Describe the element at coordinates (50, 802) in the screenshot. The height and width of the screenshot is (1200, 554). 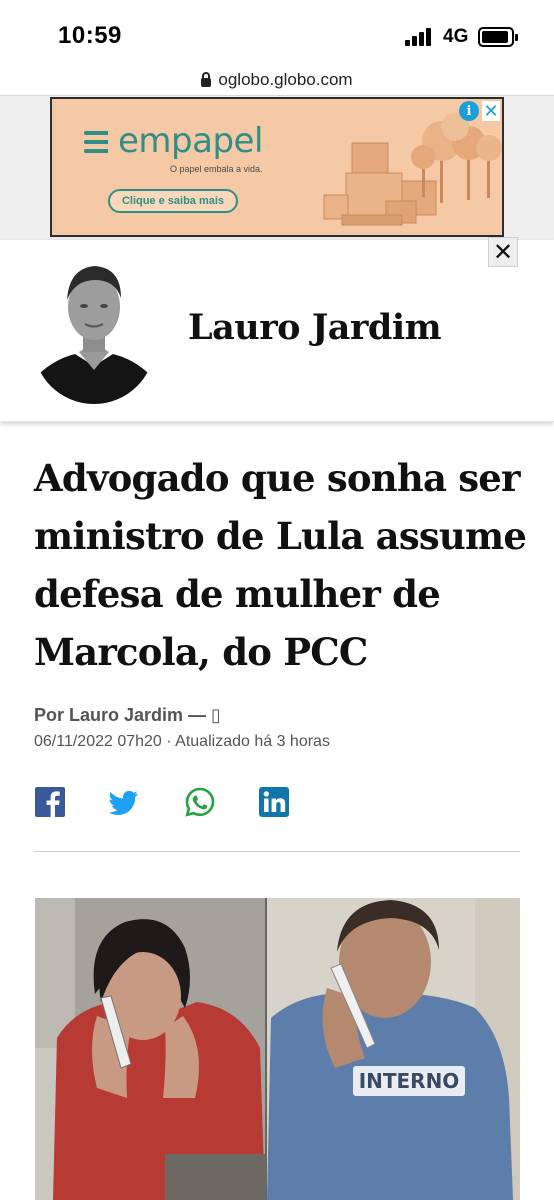
I see `facebook-icon` at that location.